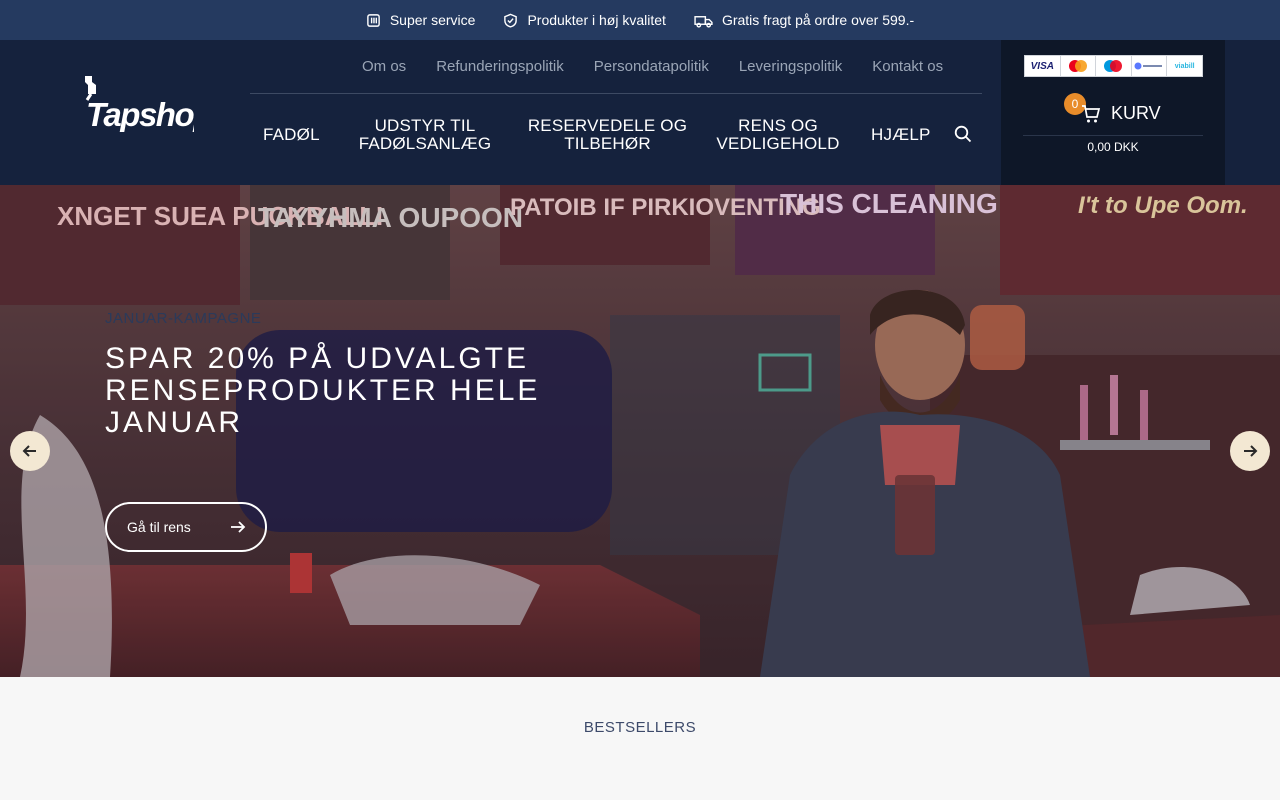 This screenshot has width=1280, height=800. Describe the element at coordinates (1043, 66) in the screenshot. I see `visa-icon: VISA` at that location.